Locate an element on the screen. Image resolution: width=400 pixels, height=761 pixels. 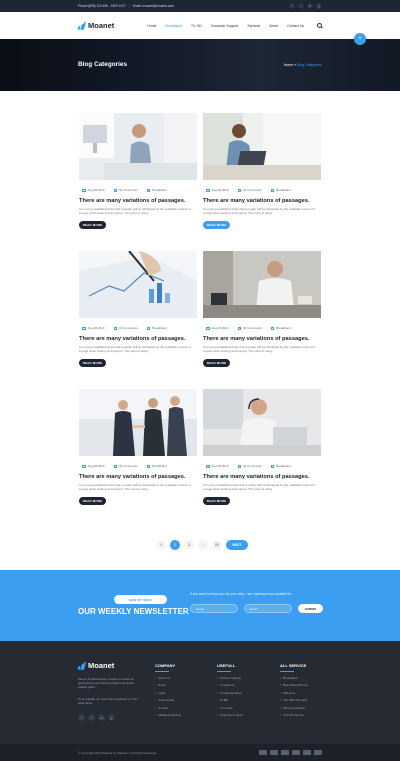
nav-broadband: Broadband is located at coordinates (173, 26).